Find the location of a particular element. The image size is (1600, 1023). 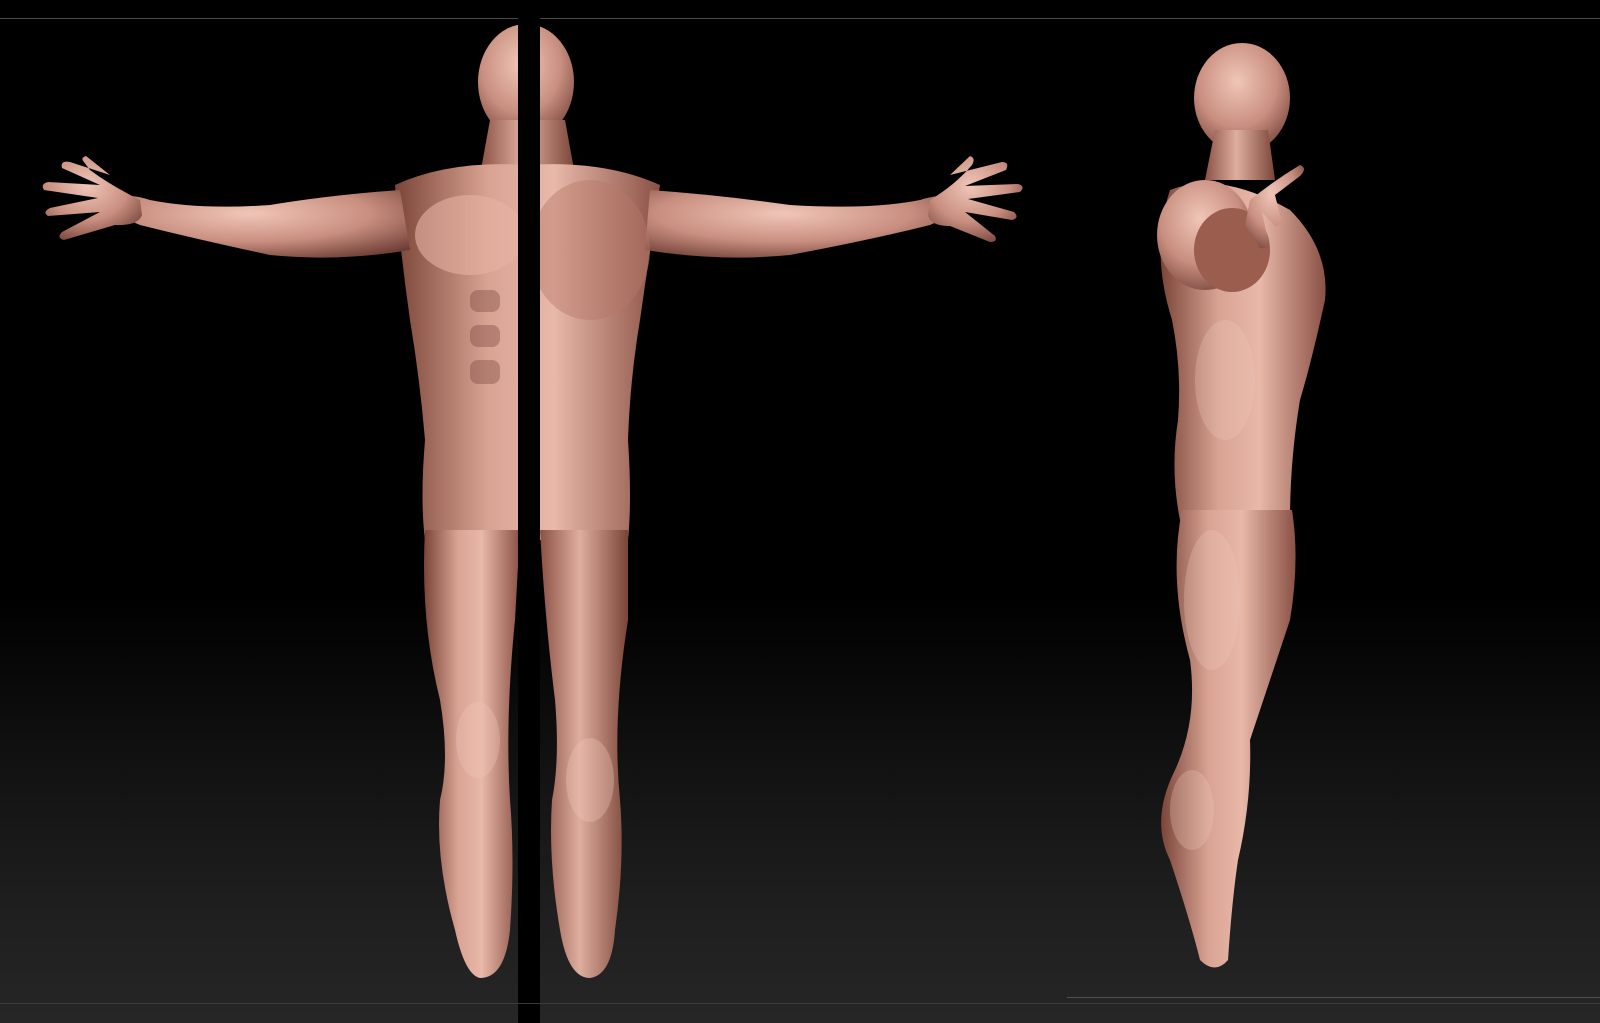

bottom-rule is located at coordinates (800, 1003).